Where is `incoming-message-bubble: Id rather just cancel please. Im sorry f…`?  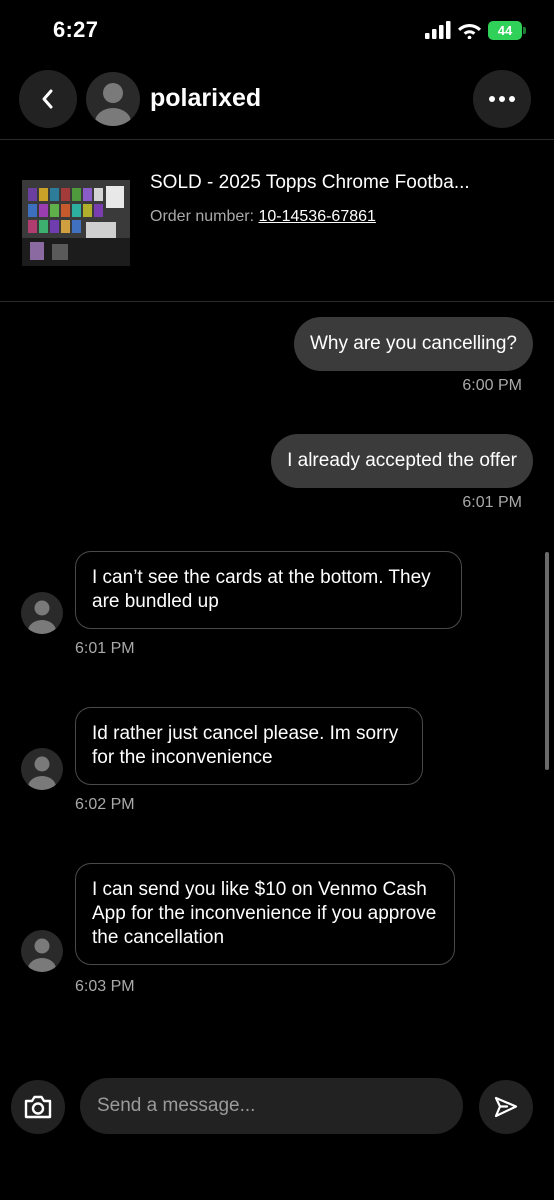 incoming-message-bubble: Id rather just cancel please. Im sorry f… is located at coordinates (249, 746).